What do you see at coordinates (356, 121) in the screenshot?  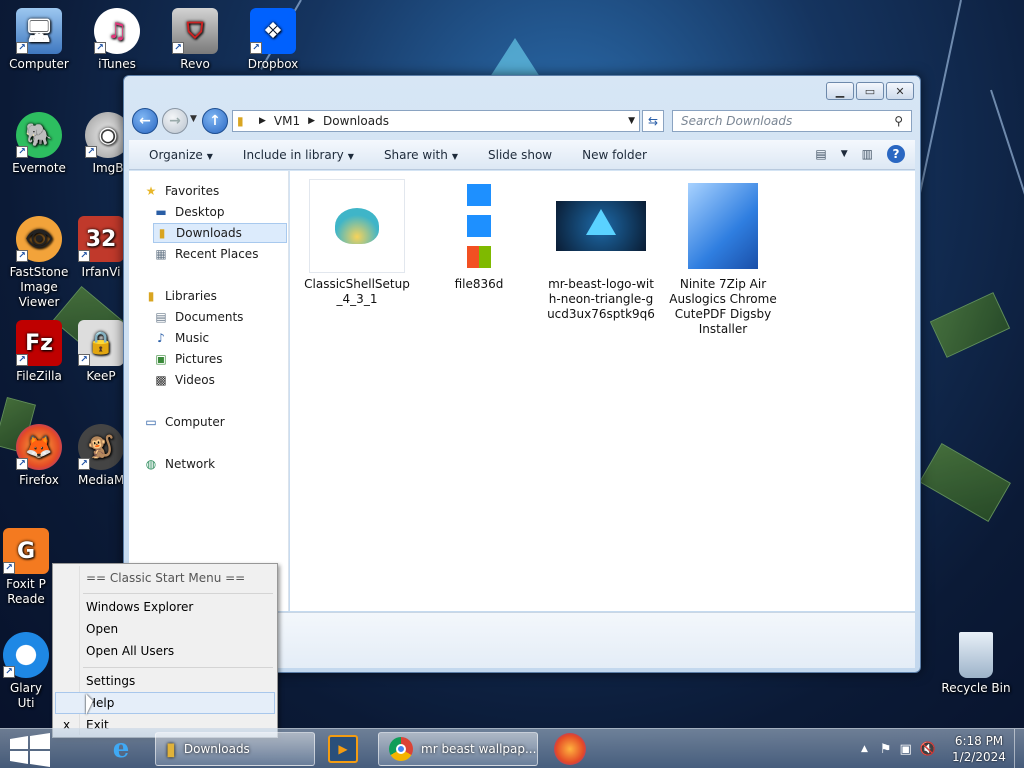 I see `breadcrumb-downloads: Downloads` at bounding box center [356, 121].